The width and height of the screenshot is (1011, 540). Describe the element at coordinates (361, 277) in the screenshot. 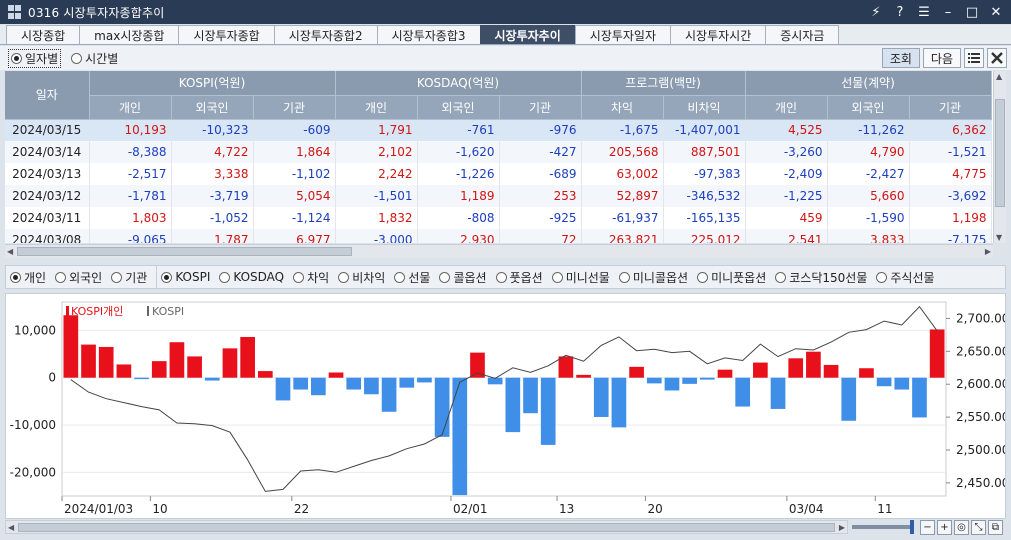

I see `market-option-radio: 비차익` at that location.